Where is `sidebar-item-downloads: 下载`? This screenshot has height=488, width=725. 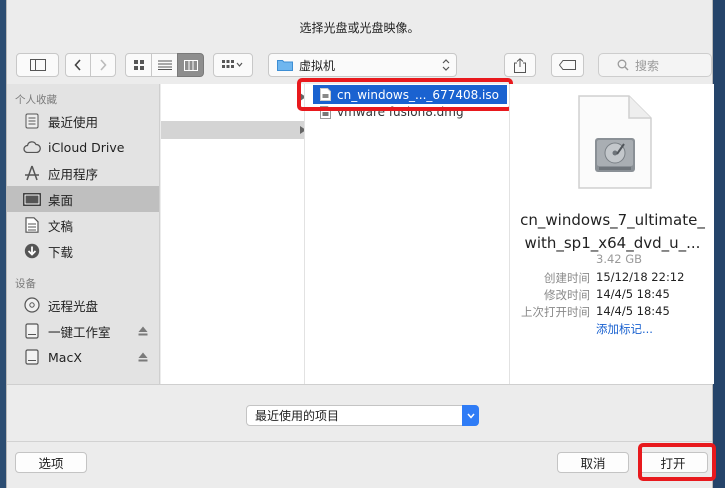
sidebar-item-downloads: 下载 is located at coordinates (83, 251).